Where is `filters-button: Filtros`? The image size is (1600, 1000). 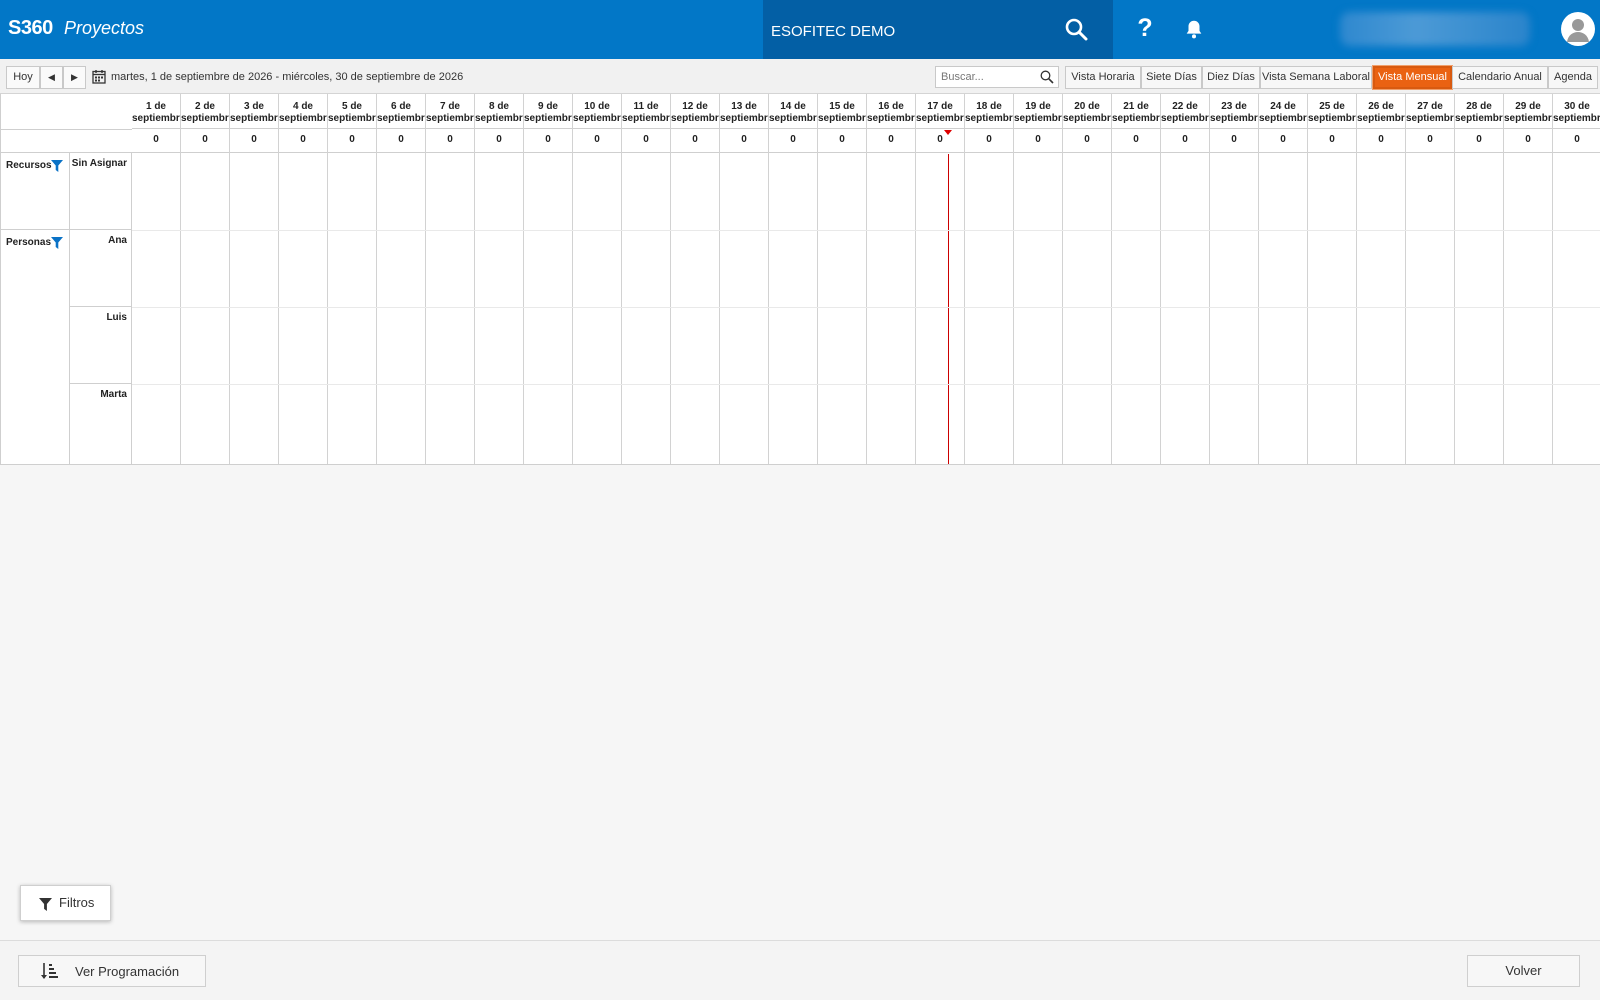 filters-button: Filtros is located at coordinates (65, 903).